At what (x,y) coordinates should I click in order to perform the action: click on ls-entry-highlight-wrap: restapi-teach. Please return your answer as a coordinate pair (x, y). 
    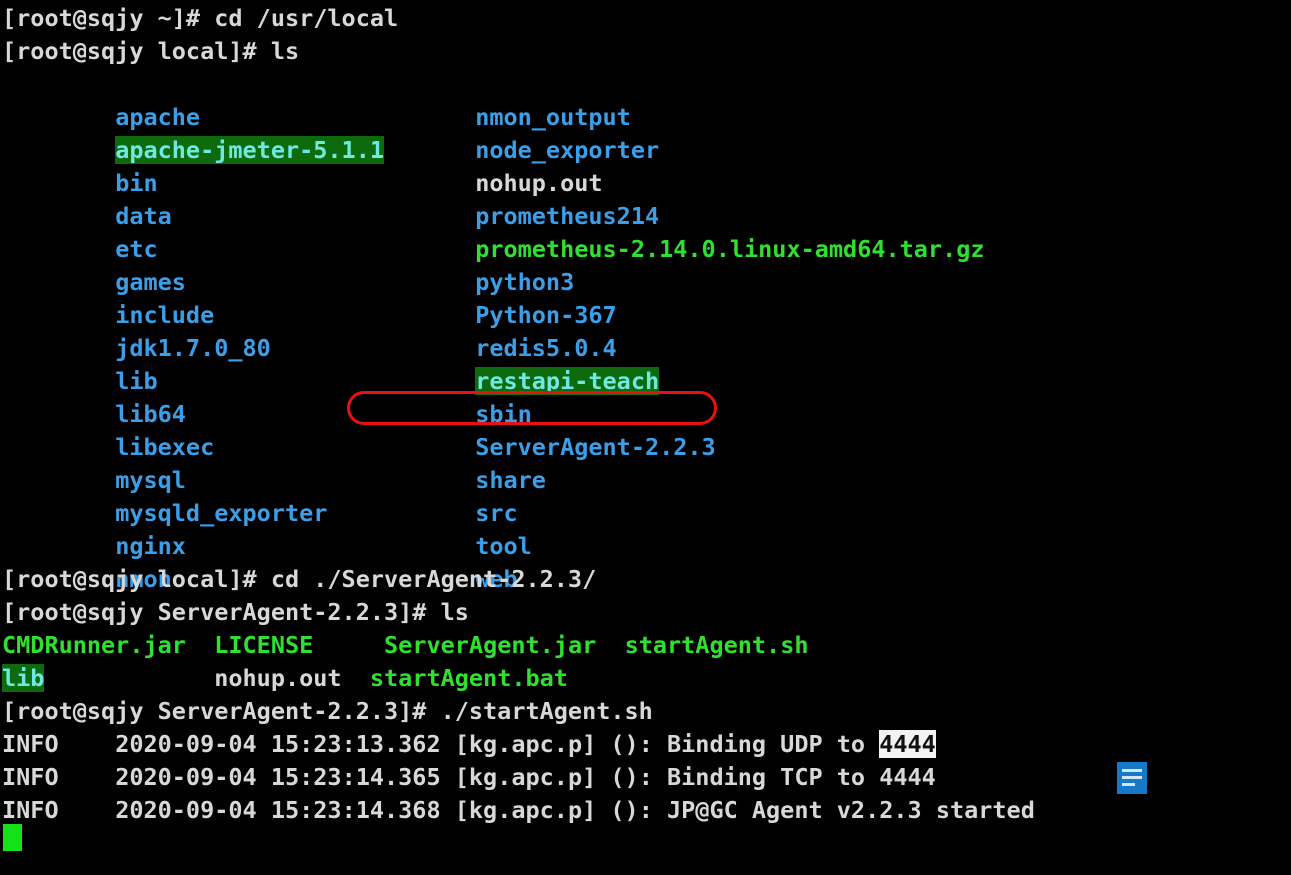
    Looking at the image, I should click on (567, 381).